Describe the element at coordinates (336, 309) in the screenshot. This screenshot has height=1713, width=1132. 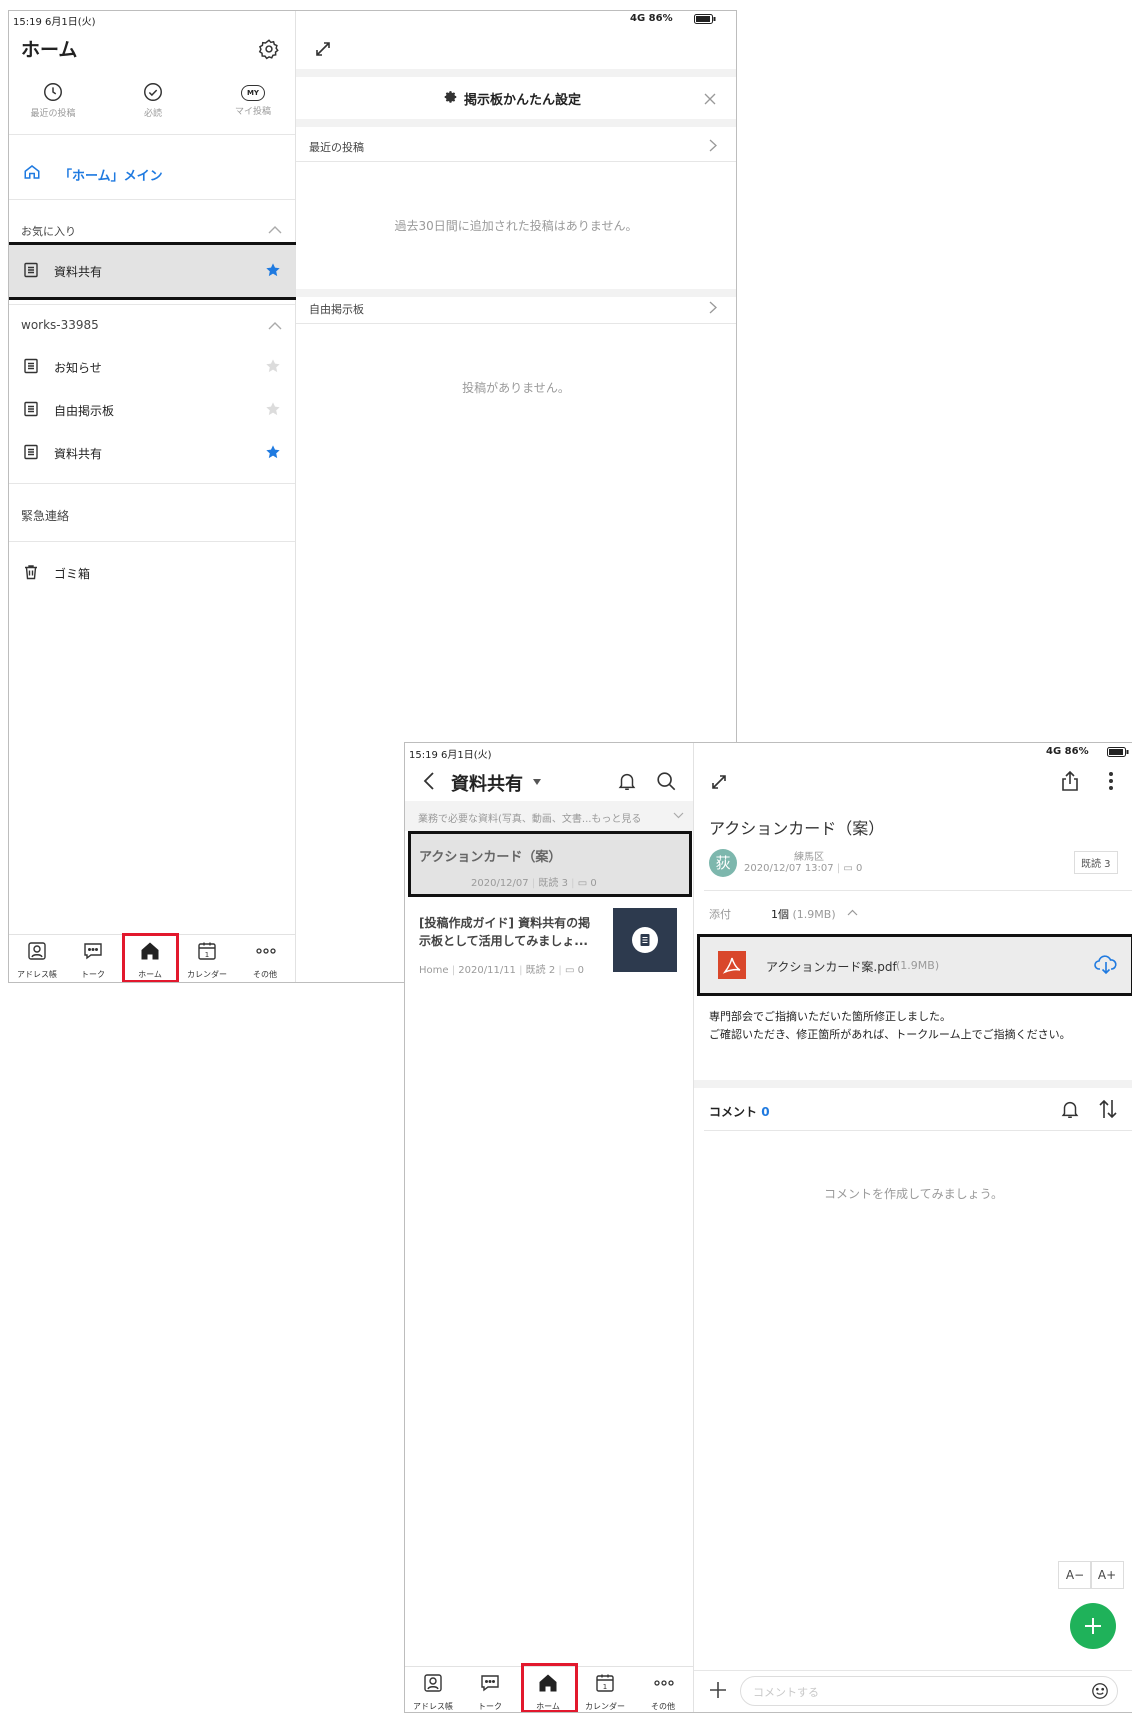
I see `free-board-header: 自由掲示板` at that location.